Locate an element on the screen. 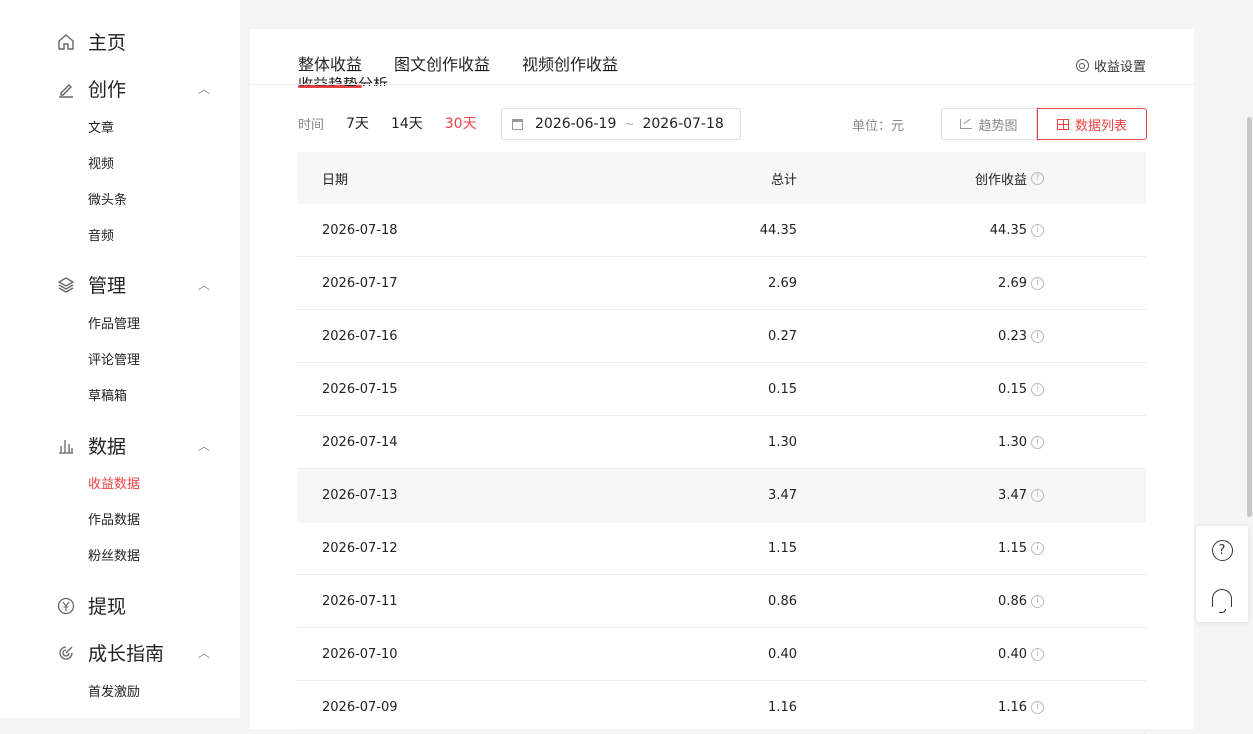  table-row: 2026-07-12 1.15 1.15 i is located at coordinates (721, 548).